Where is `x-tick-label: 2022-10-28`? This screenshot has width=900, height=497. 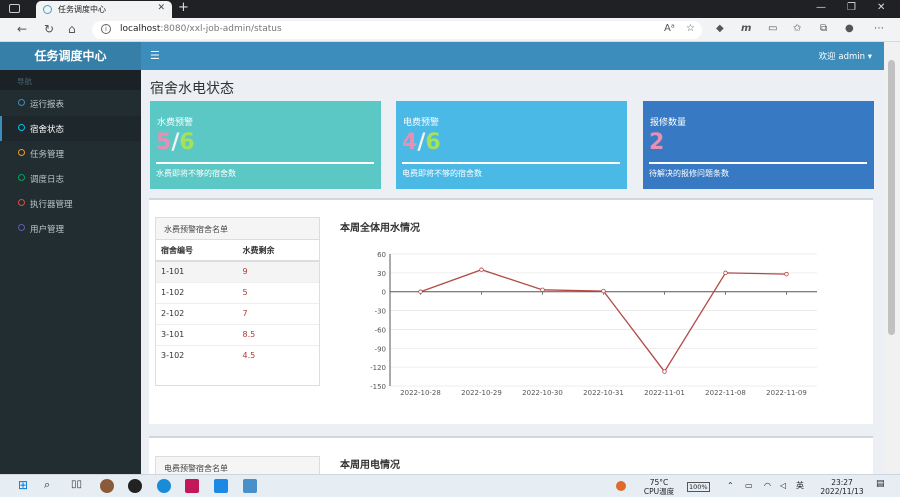 x-tick-label: 2022-10-28 is located at coordinates (420, 393).